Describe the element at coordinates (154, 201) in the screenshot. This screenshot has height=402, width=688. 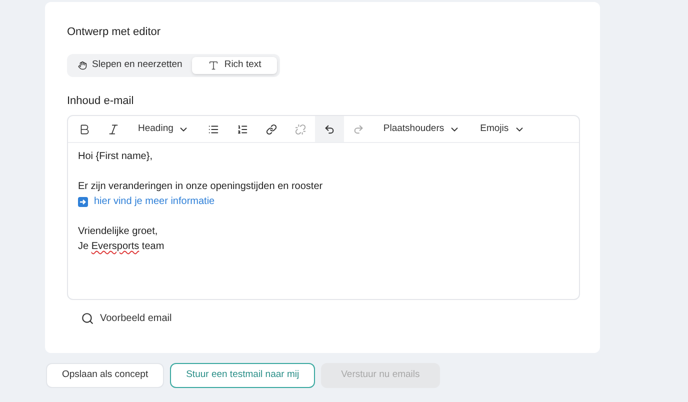
I see `info-link: hier vind je meer informatie` at that location.